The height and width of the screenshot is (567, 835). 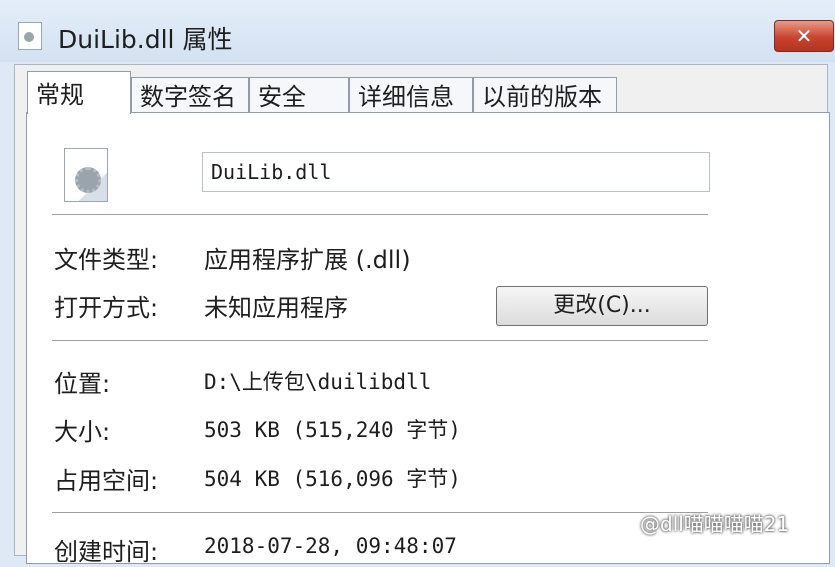 What do you see at coordinates (307, 260) in the screenshot?
I see `file-type-value: 应用程序扩展 (.dll)` at bounding box center [307, 260].